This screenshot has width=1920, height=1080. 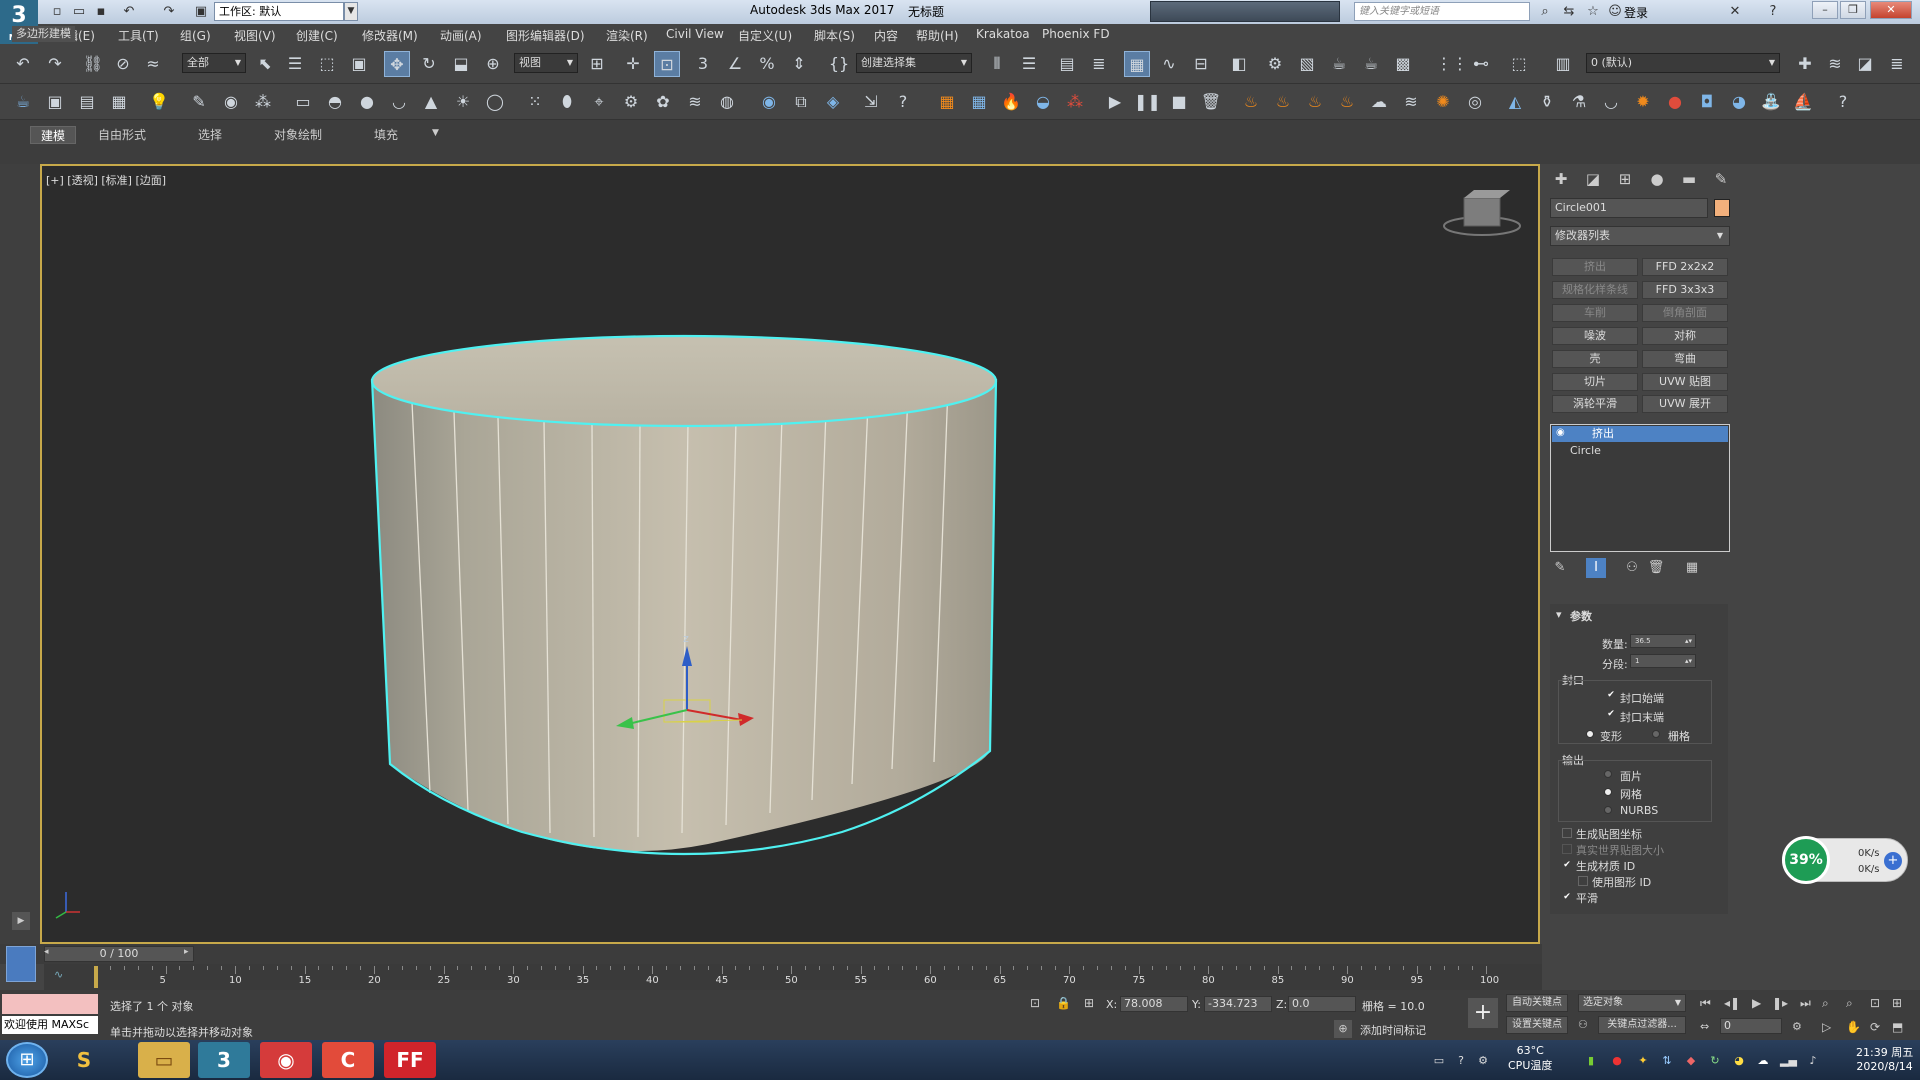 I want to click on motion-tab-icon: ●, so click(x=1657, y=179).